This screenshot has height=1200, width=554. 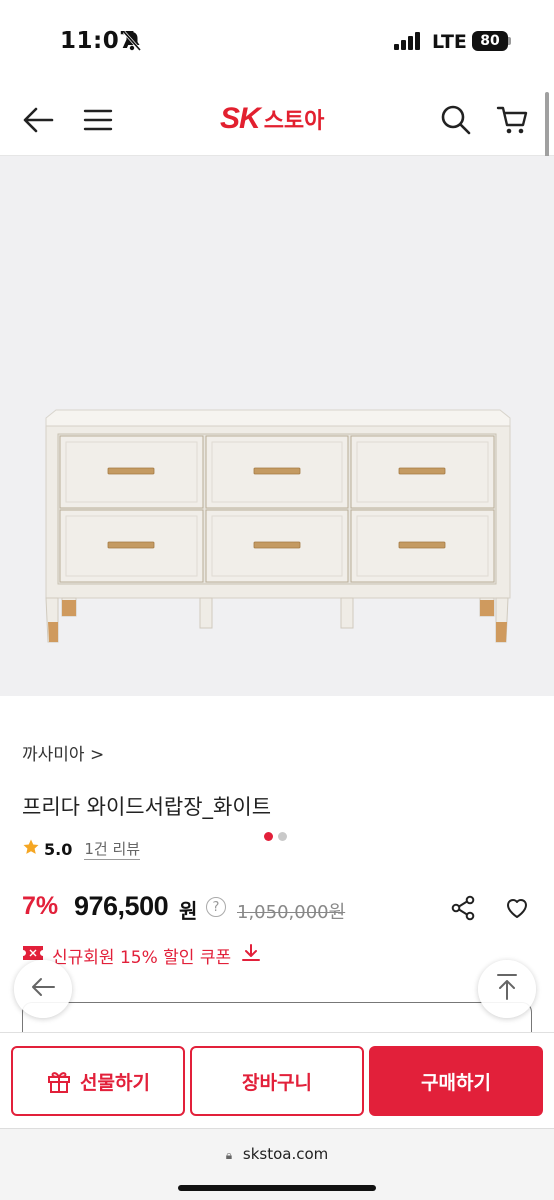 What do you see at coordinates (509, 41) in the screenshot?
I see `battery-nub` at bounding box center [509, 41].